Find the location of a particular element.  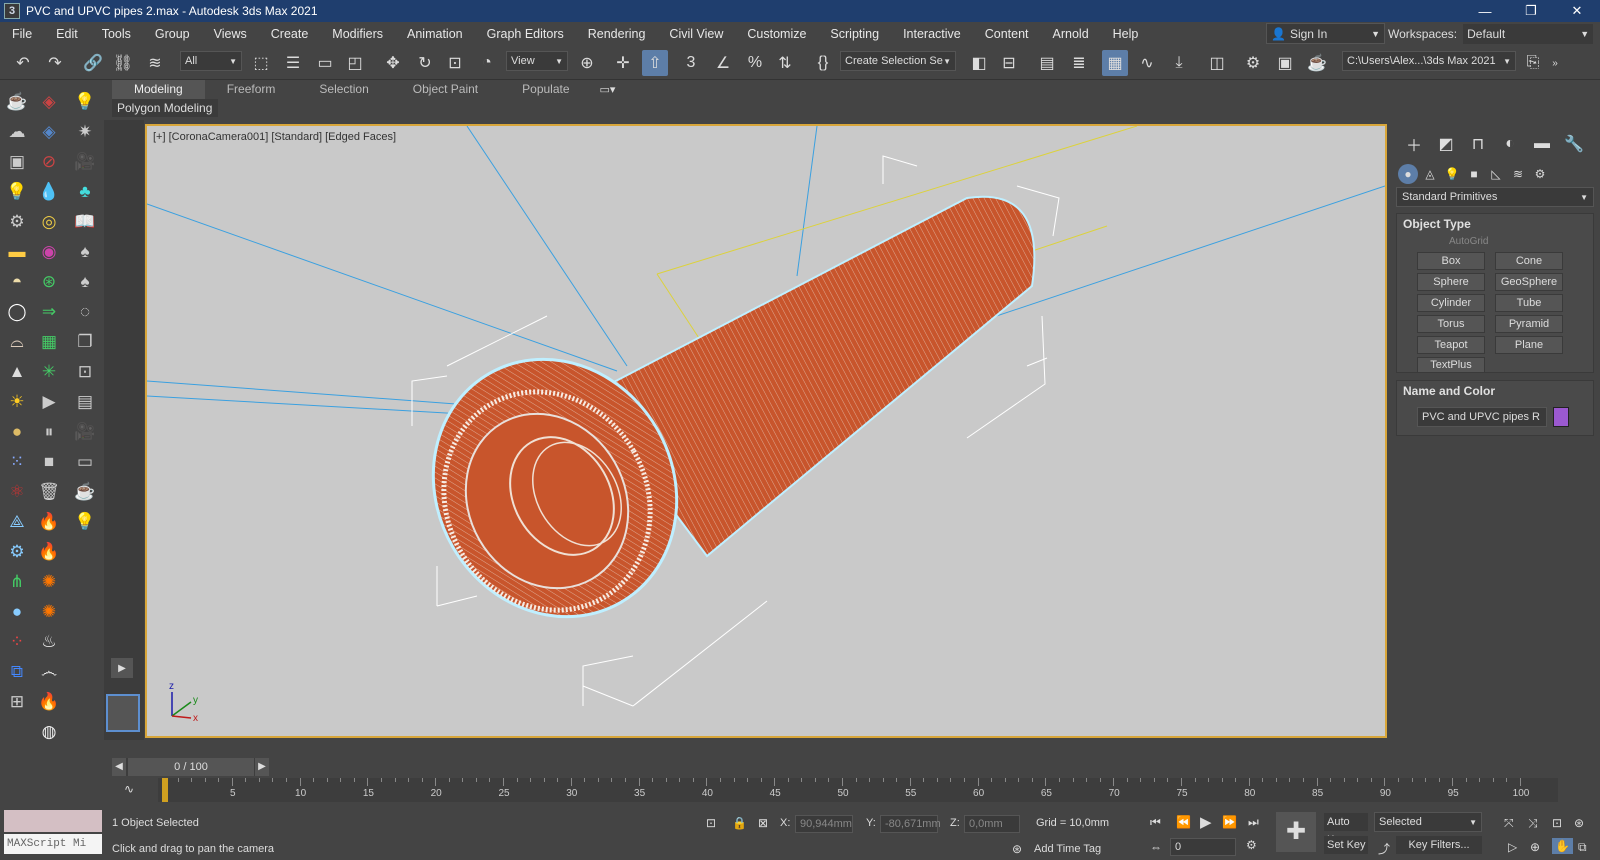

time-config-icon: ⚙ is located at coordinates (1251, 845).